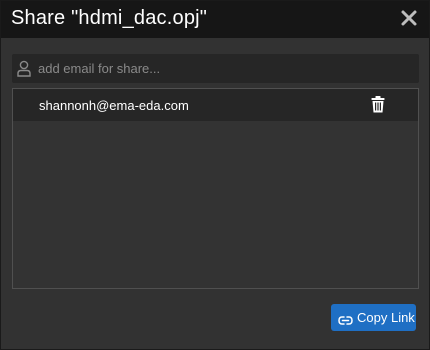 The image size is (430, 350). Describe the element at coordinates (225, 68) in the screenshot. I see `email-search-input` at that location.